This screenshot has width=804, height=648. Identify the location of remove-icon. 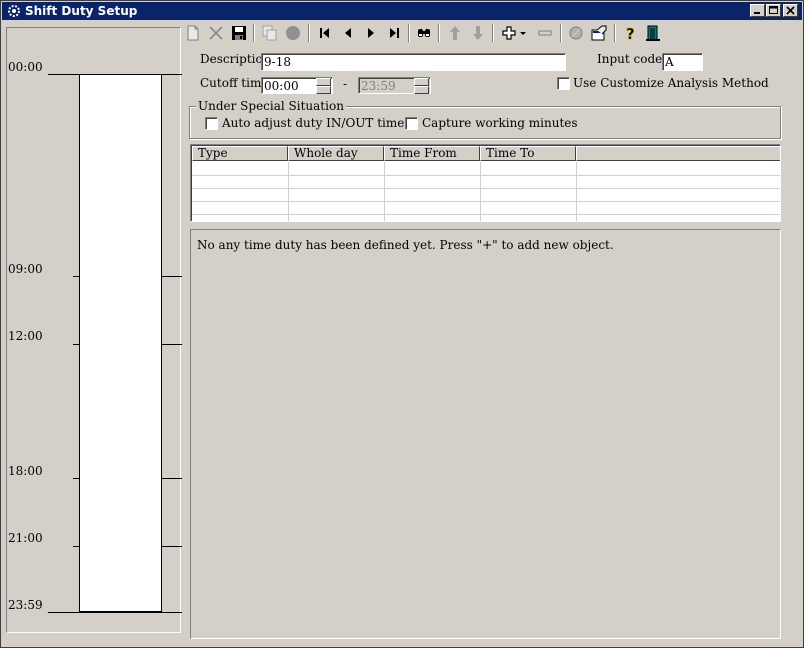
(545, 33).